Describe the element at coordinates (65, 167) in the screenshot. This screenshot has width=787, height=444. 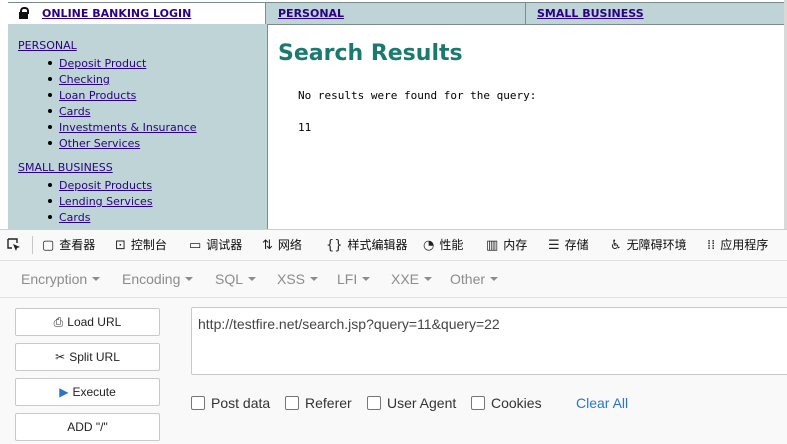
I see `sidebar-heading-small-business: SMALL BUSINESS` at that location.